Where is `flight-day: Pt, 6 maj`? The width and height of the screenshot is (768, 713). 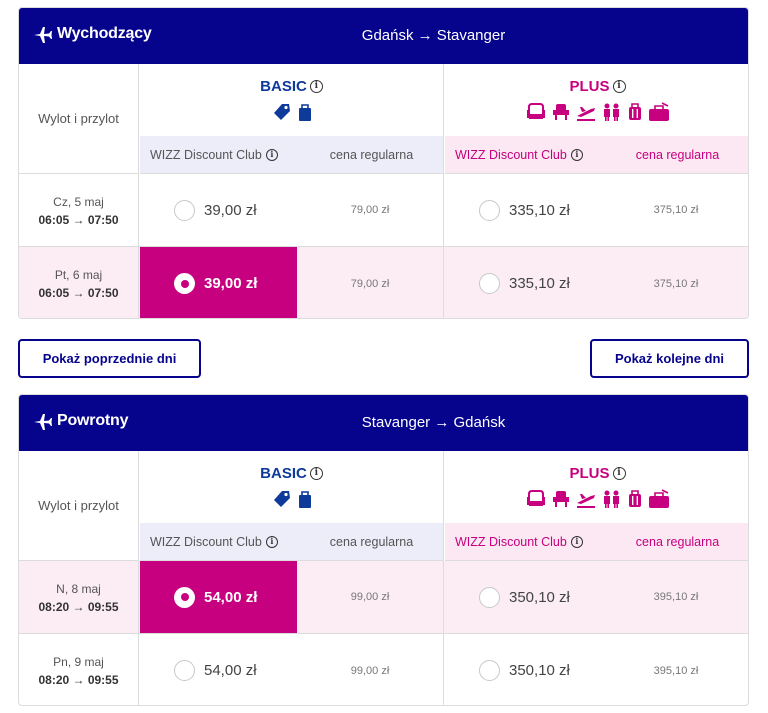 flight-day: Pt, 6 maj is located at coordinates (78, 275).